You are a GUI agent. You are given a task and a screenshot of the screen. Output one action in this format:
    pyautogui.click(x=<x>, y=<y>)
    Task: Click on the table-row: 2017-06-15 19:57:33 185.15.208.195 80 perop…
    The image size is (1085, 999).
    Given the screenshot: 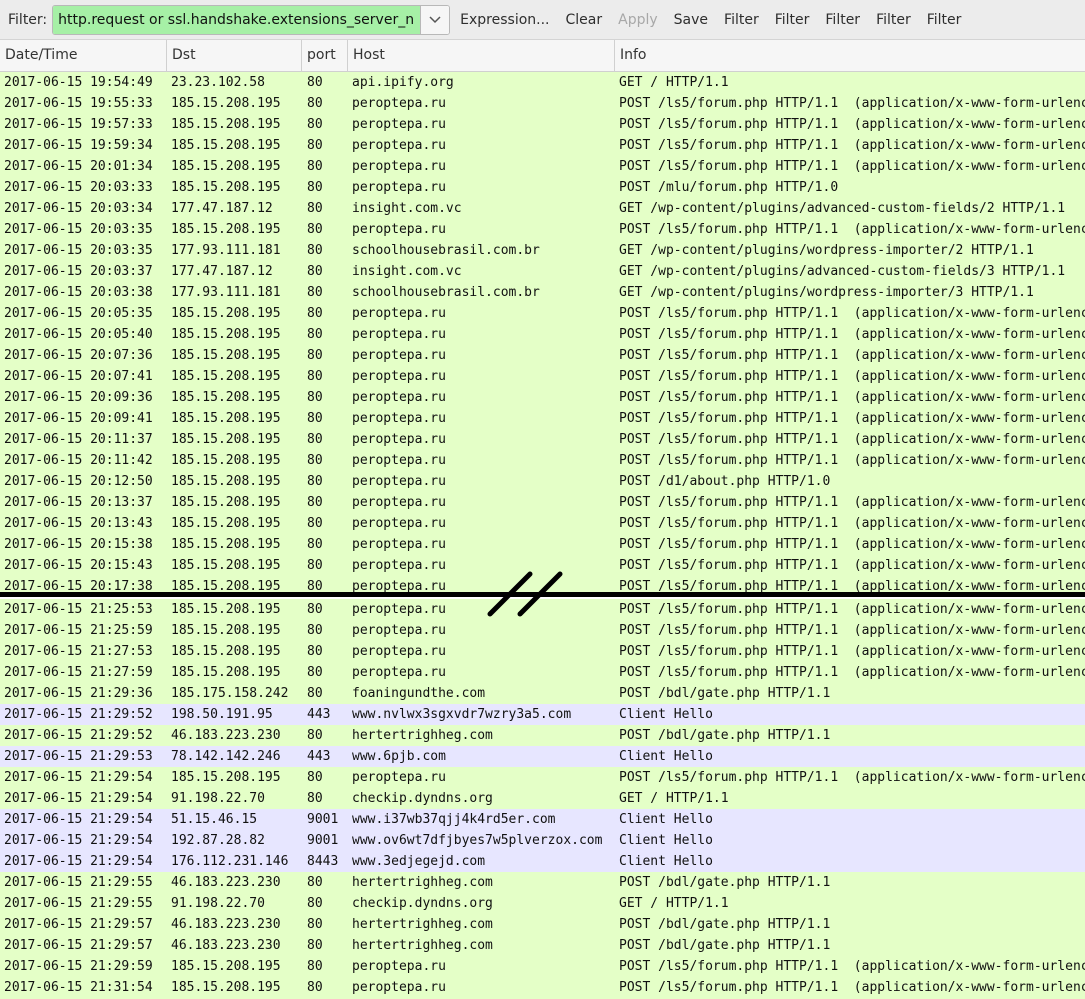 What is the action you would take?
    pyautogui.click(x=542, y=124)
    